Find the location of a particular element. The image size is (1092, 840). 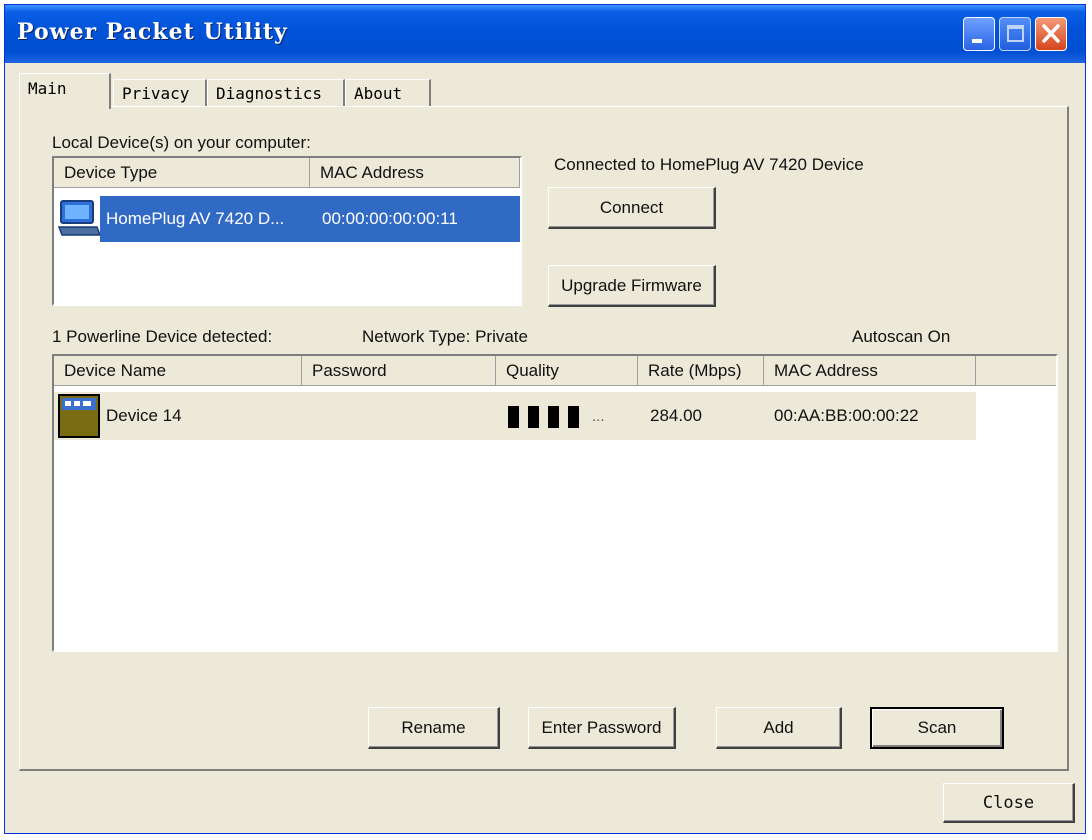

powerline-device-icon is located at coordinates (80, 419).